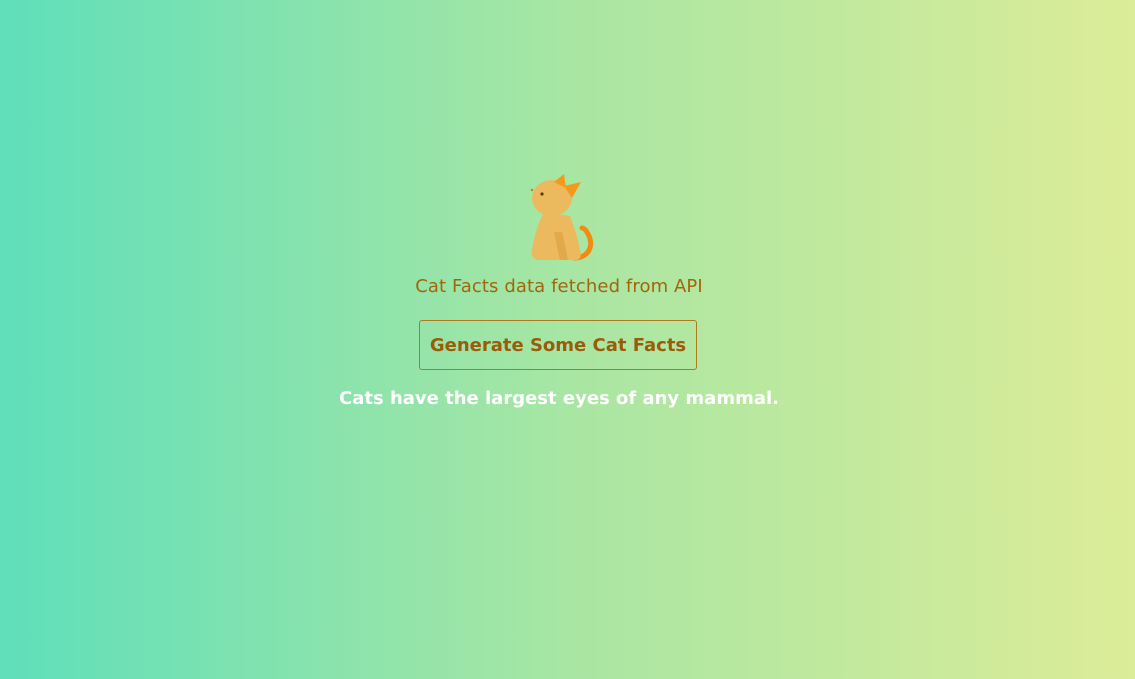 Image resolution: width=1135 pixels, height=679 pixels. I want to click on cat-eye, so click(542, 194).